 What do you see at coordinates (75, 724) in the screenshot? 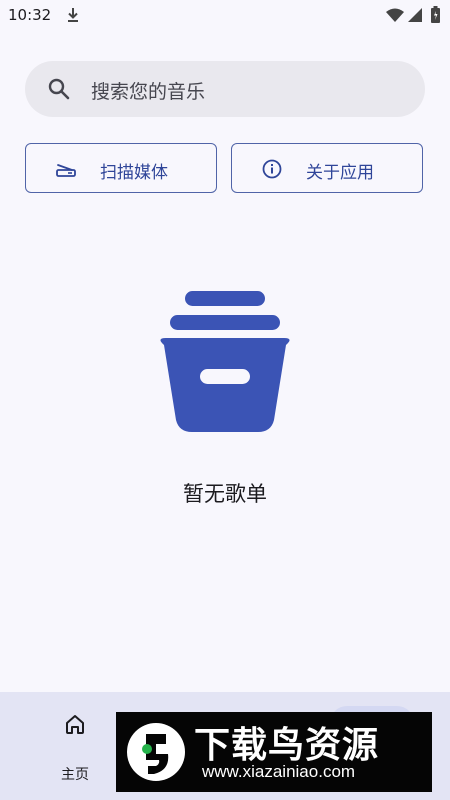
I see `home-icon` at bounding box center [75, 724].